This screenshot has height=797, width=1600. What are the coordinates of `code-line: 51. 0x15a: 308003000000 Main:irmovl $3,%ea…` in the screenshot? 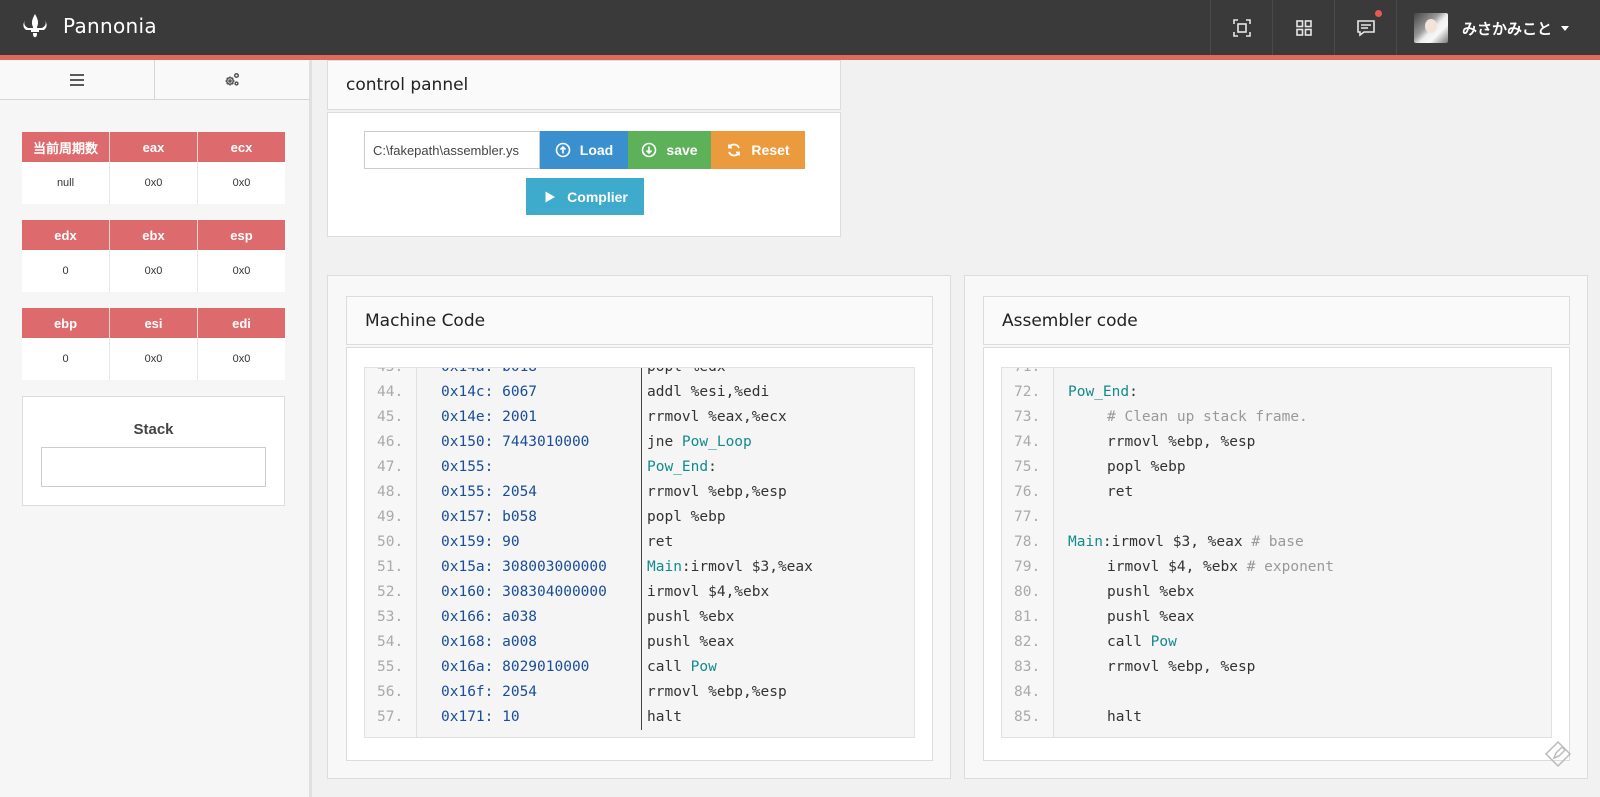 It's located at (639, 567).